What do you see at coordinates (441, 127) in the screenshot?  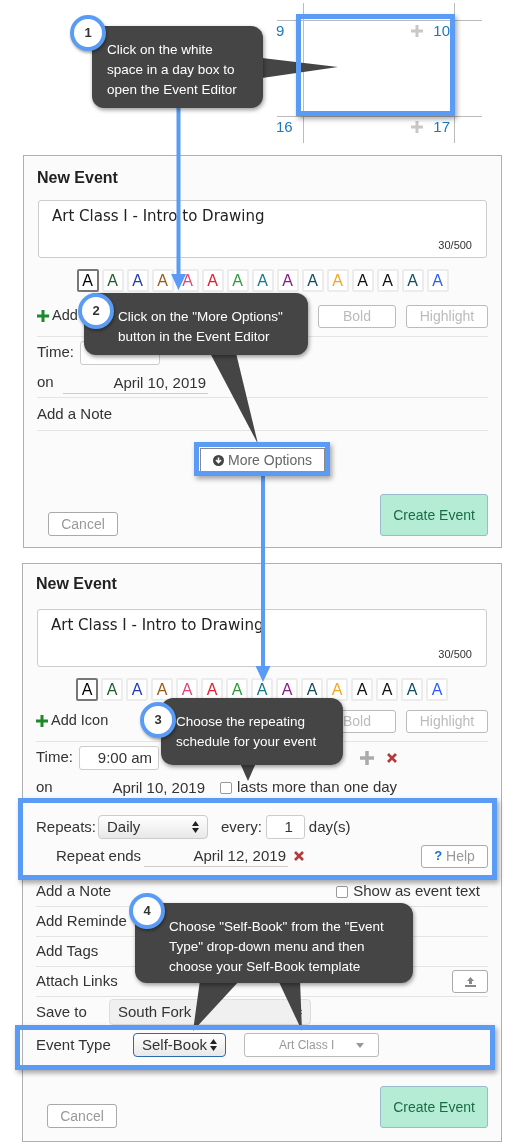 I see `day-number: 17` at bounding box center [441, 127].